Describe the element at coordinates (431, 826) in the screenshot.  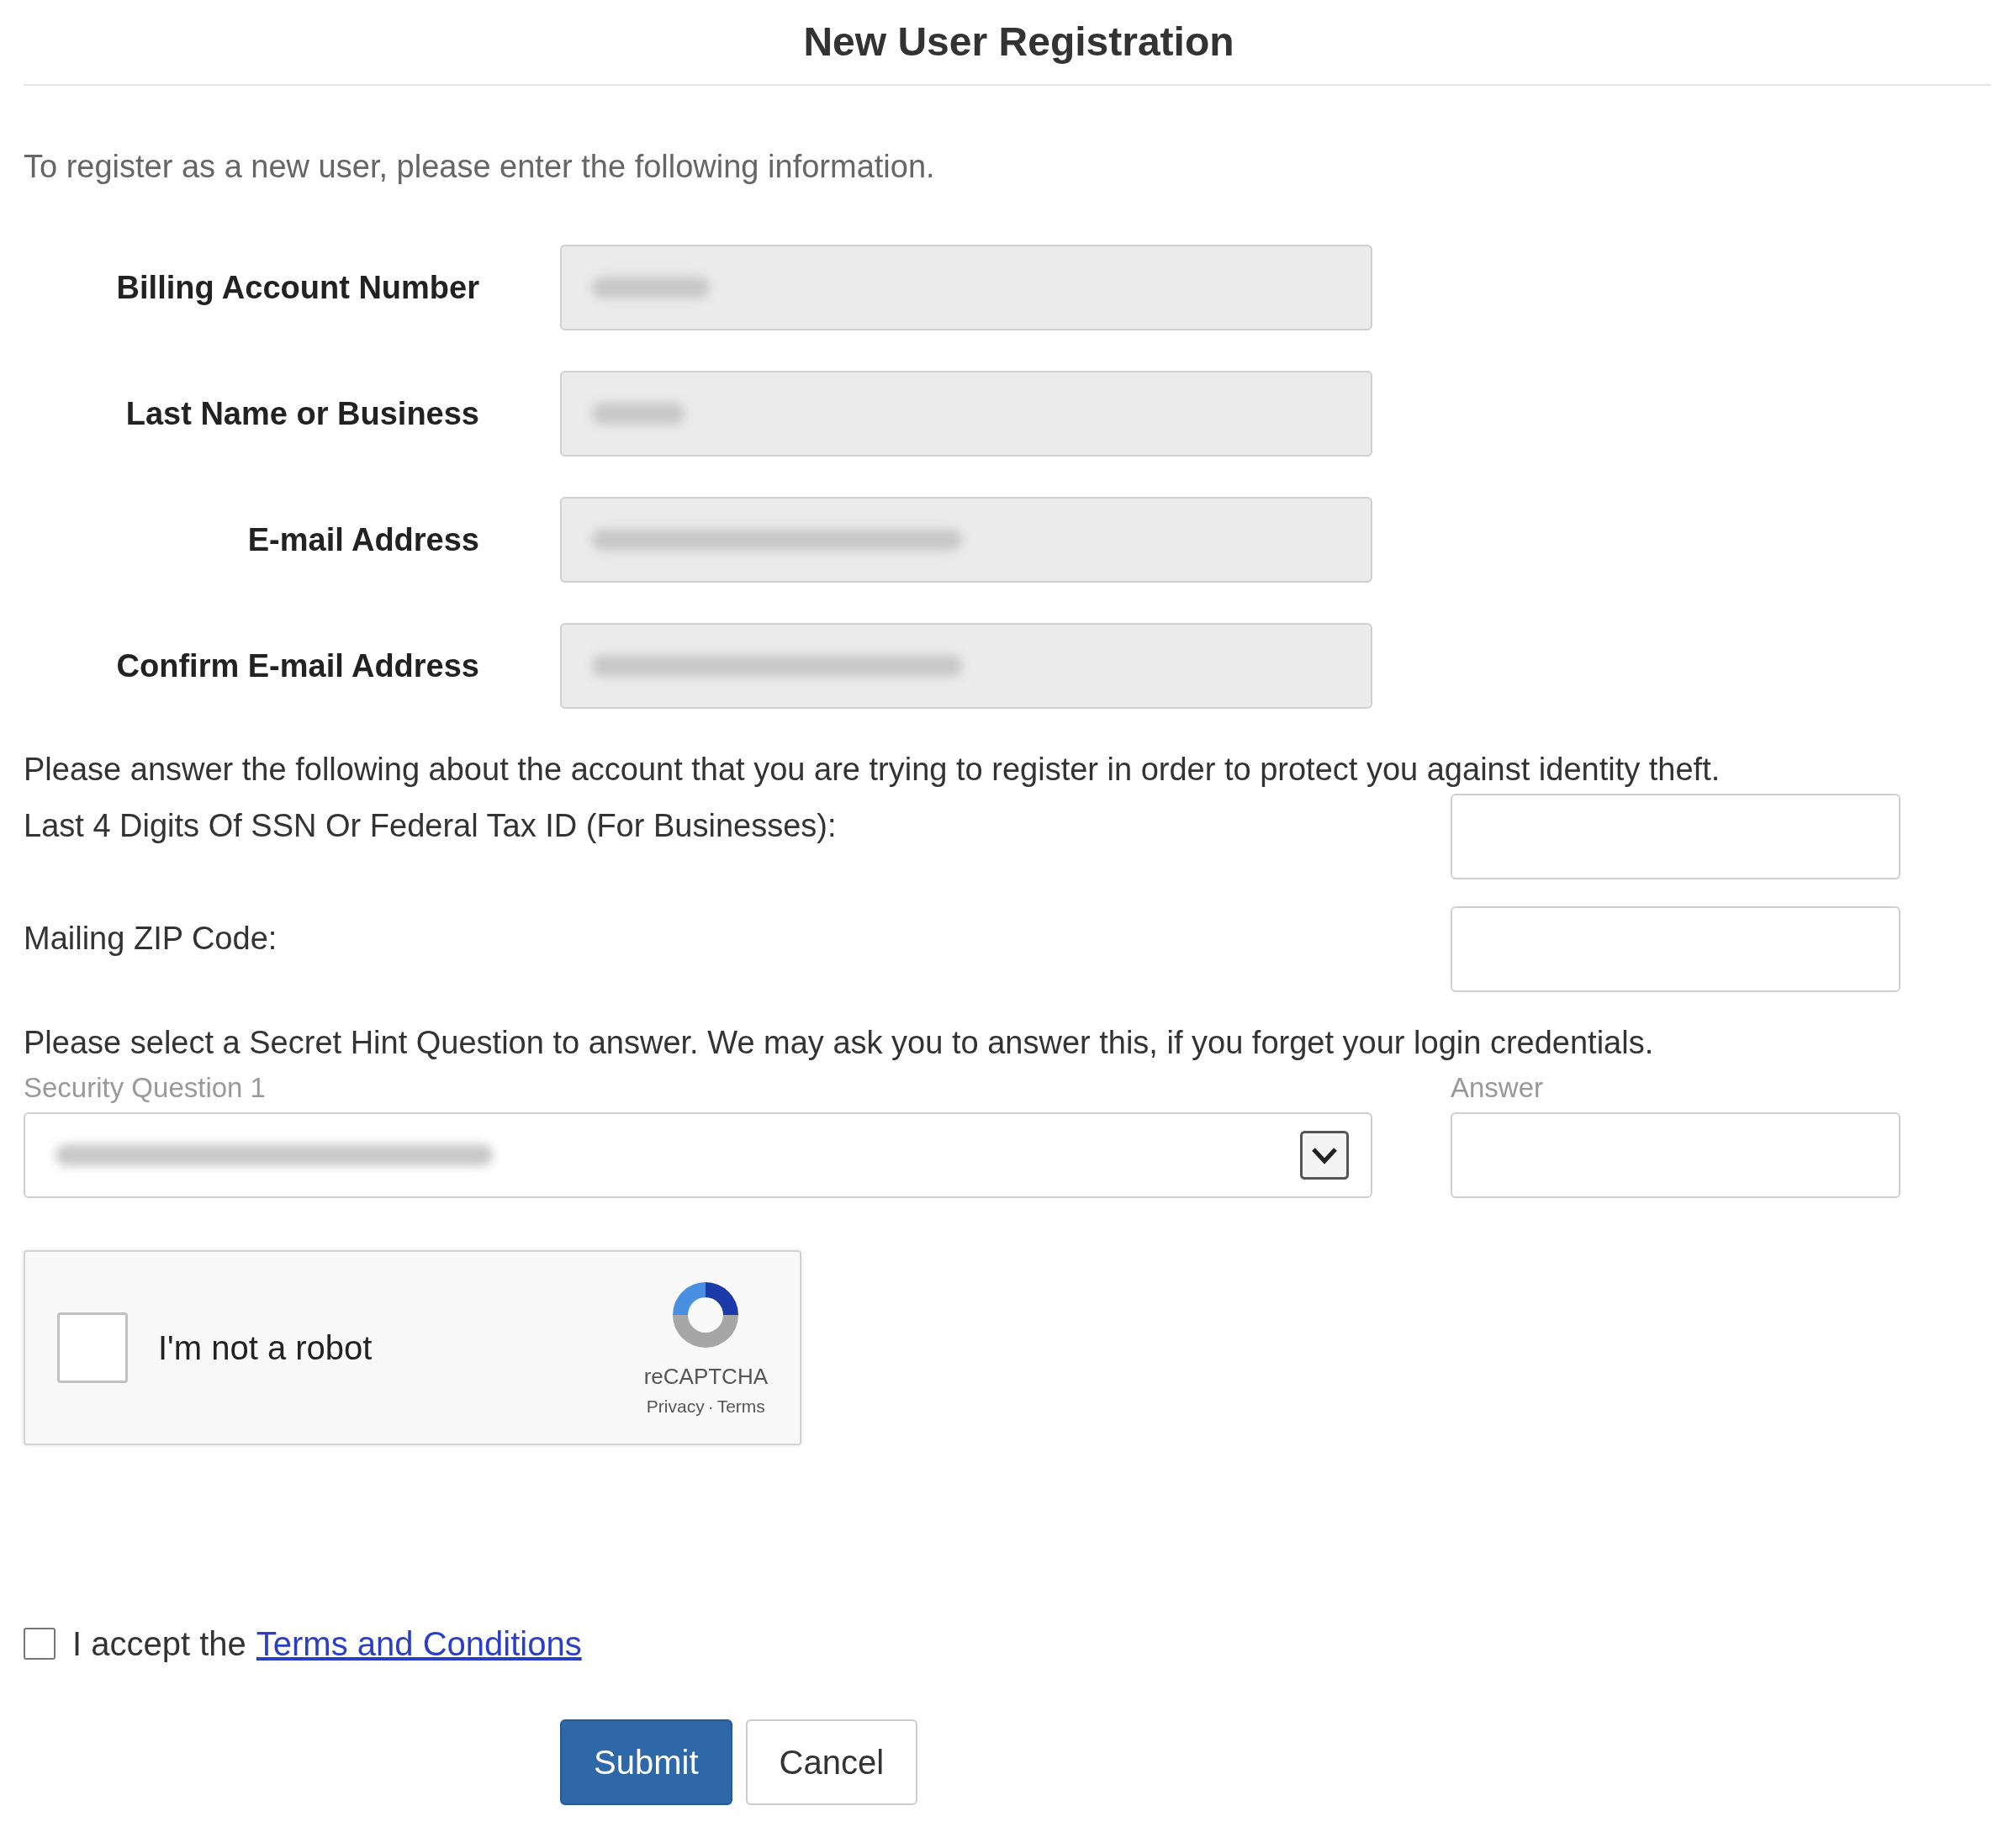
I see `field-label: Last 4 Digits Of SSN Or Federal Tax ID (For Businesses):` at that location.